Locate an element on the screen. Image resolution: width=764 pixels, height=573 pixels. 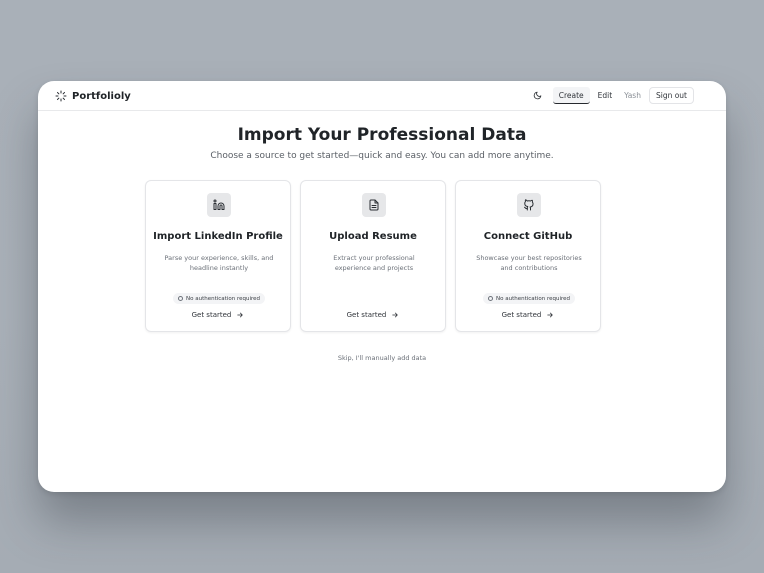
nav-actions: Create Edit Yash Sign out is located at coordinates (612, 95).